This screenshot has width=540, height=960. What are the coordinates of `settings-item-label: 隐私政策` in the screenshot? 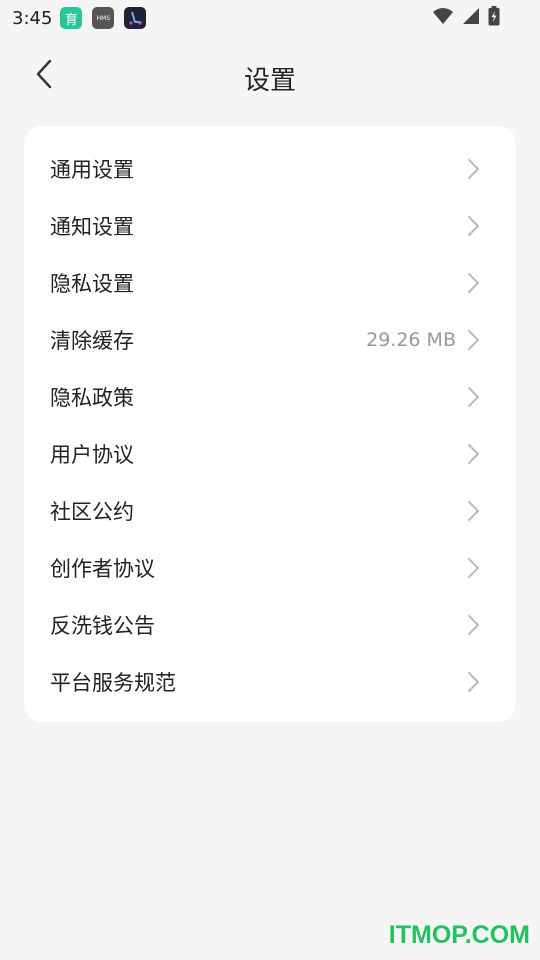 It's located at (92, 397).